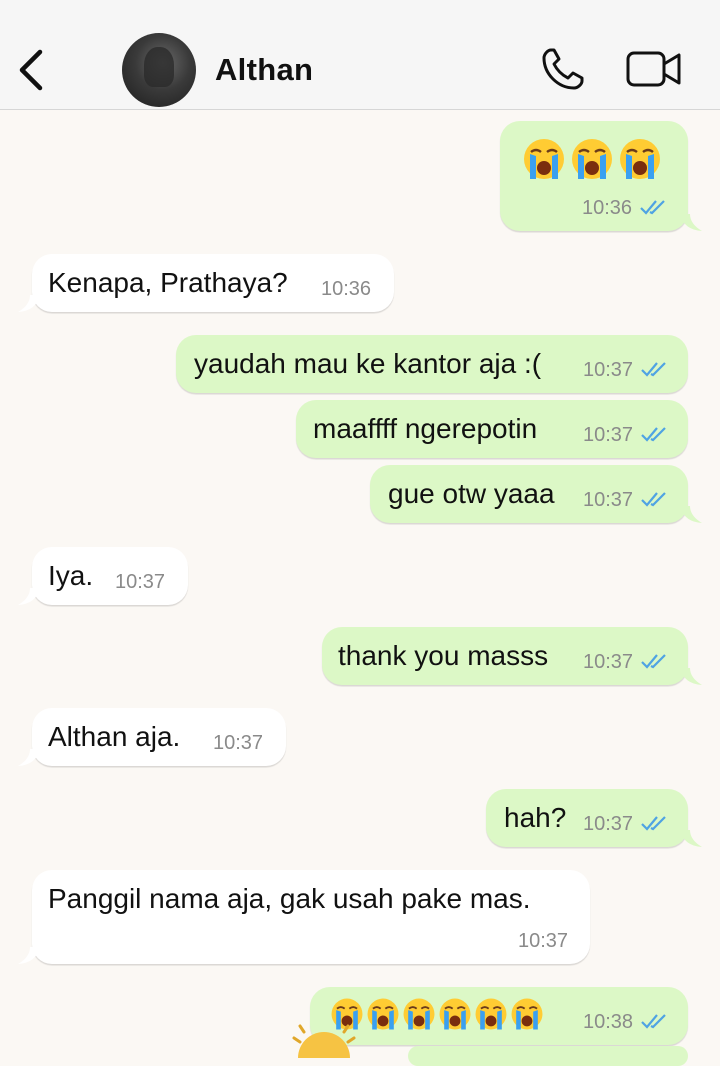 The height and width of the screenshot is (1066, 720). What do you see at coordinates (368, 363) in the screenshot?
I see `message-text: yaudah mau ke kantor aja :(` at bounding box center [368, 363].